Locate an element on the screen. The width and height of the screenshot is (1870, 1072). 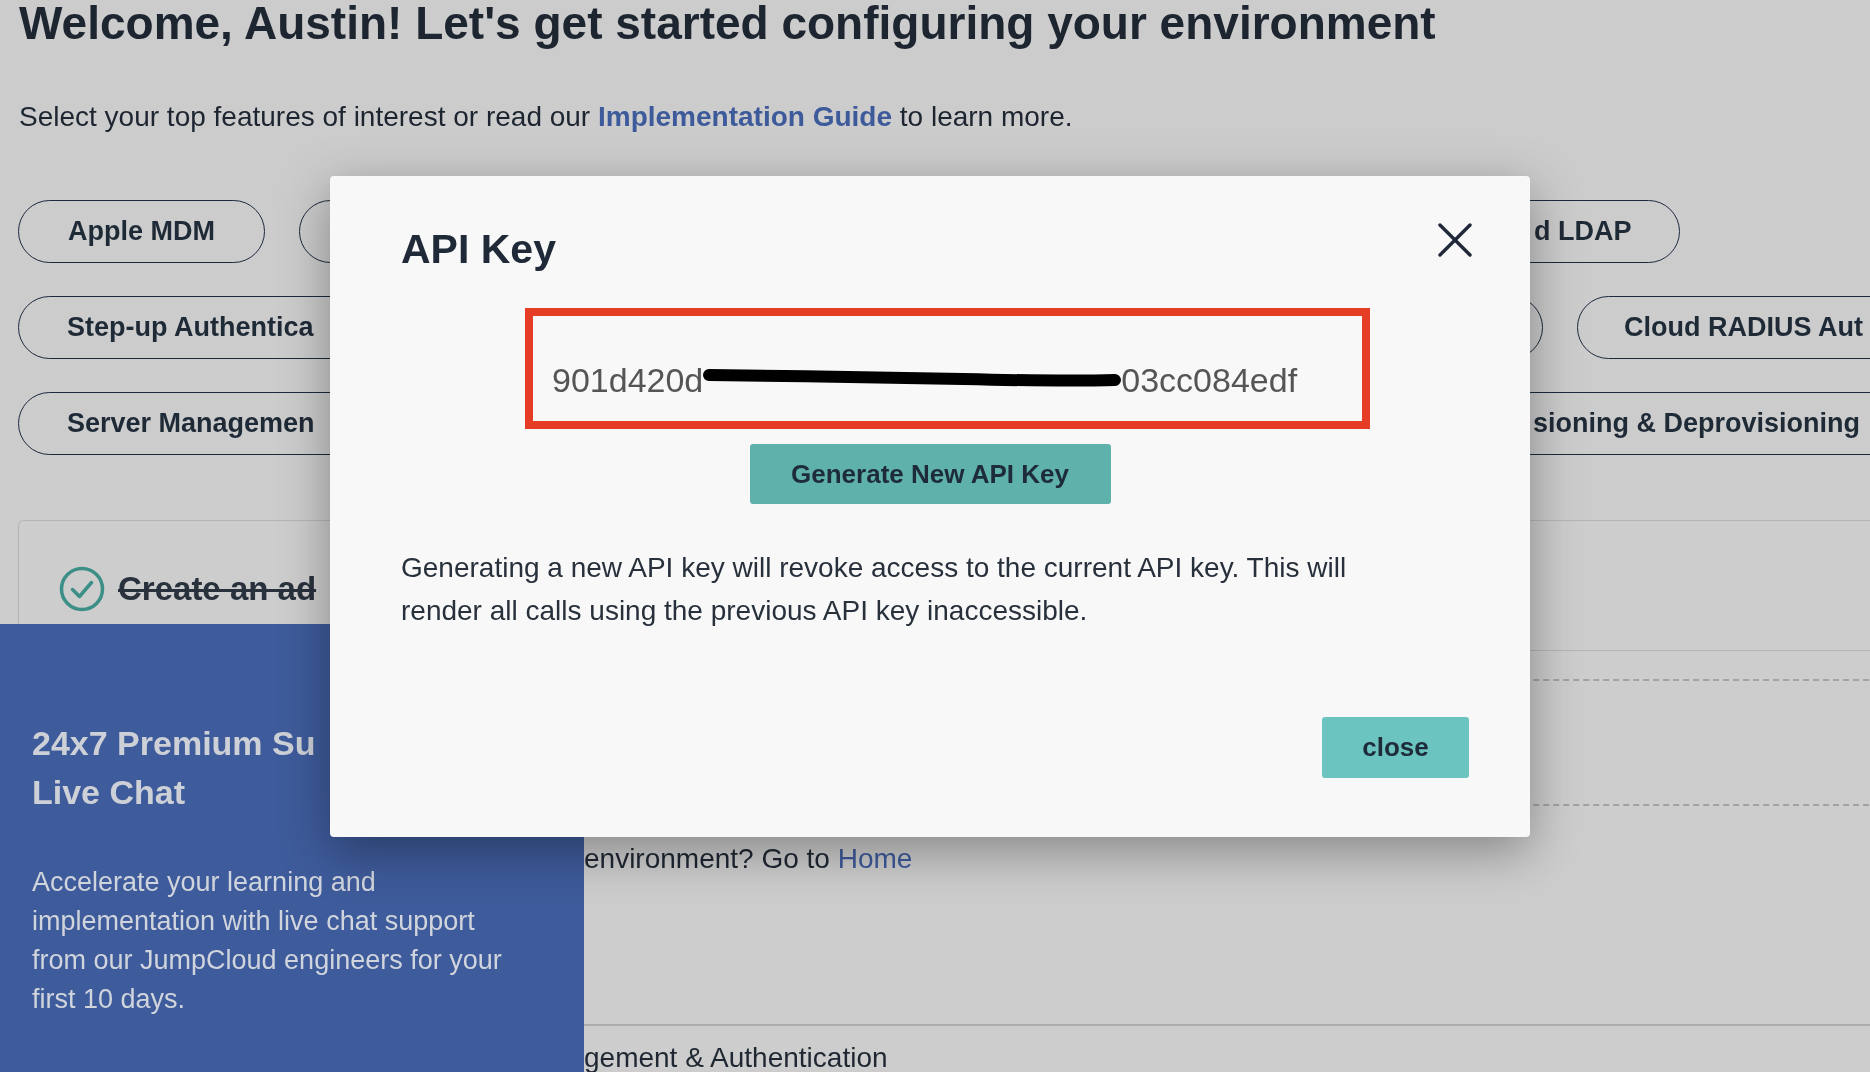
promo-title: 24x7 Premium Su is located at coordinates (174, 743).